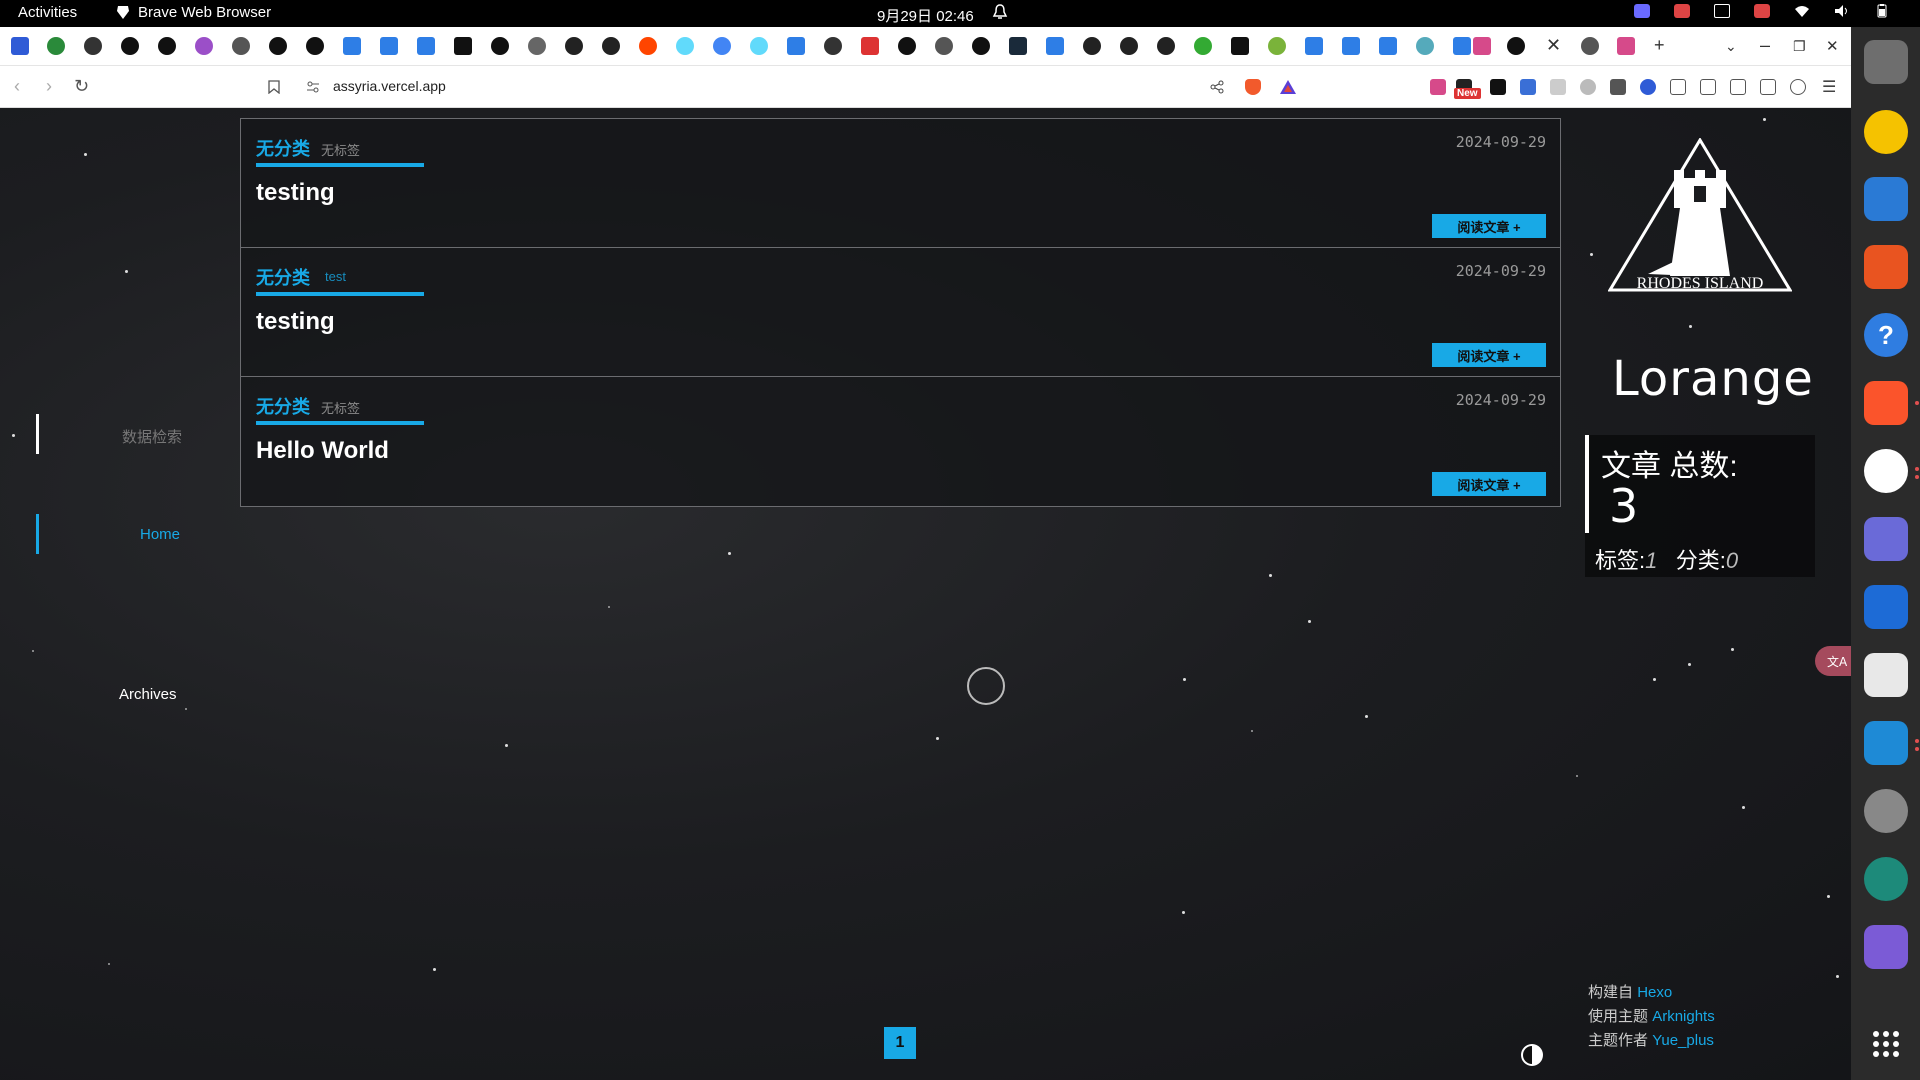 The image size is (1920, 1080). What do you see at coordinates (1833, 661) in the screenshot?
I see `translate-button: 文A` at bounding box center [1833, 661].